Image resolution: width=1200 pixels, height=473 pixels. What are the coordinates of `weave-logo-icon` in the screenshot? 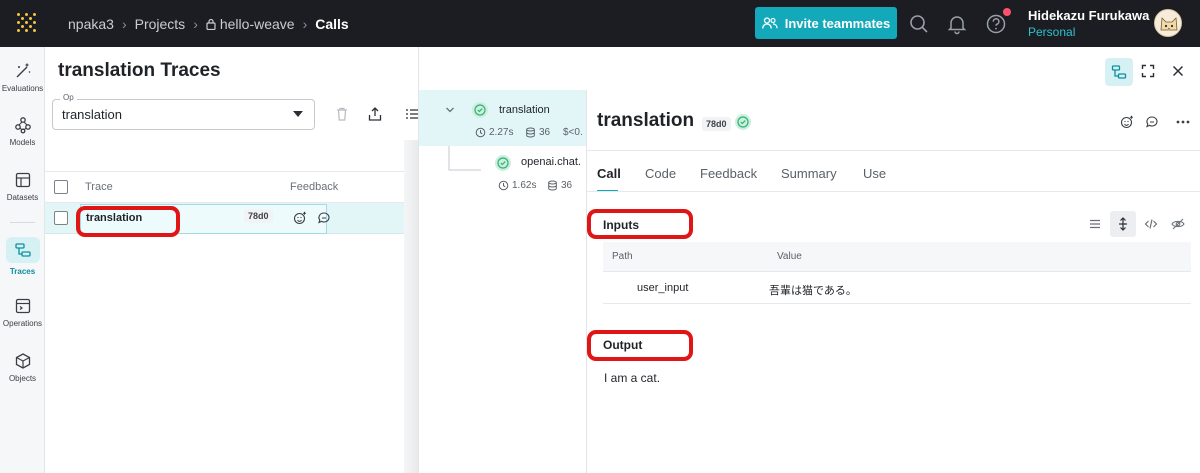 It's located at (27, 23).